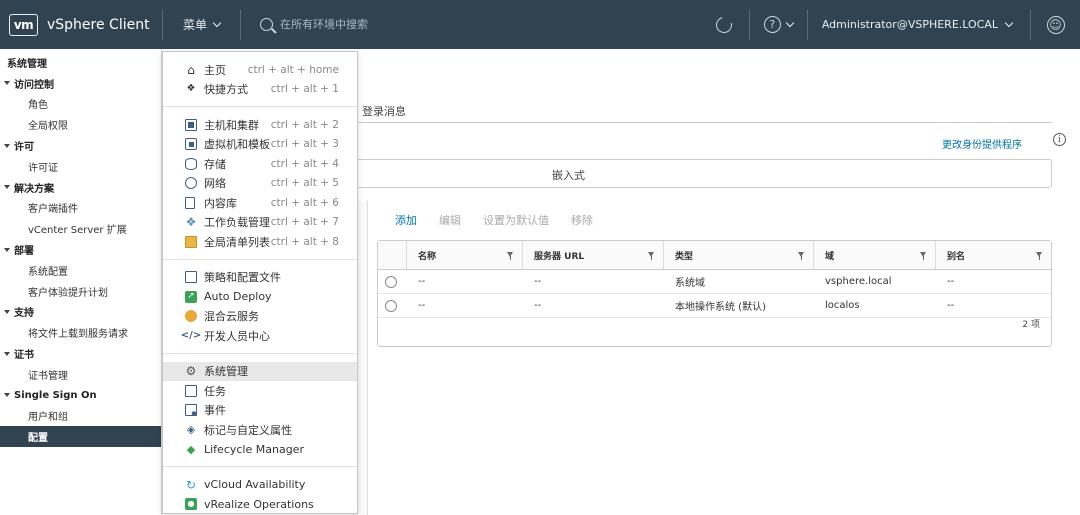 This screenshot has width=1080, height=515. What do you see at coordinates (260, 297) in the screenshot?
I see `menu-item-auto-deploy: ➚ Auto Deploy` at bounding box center [260, 297].